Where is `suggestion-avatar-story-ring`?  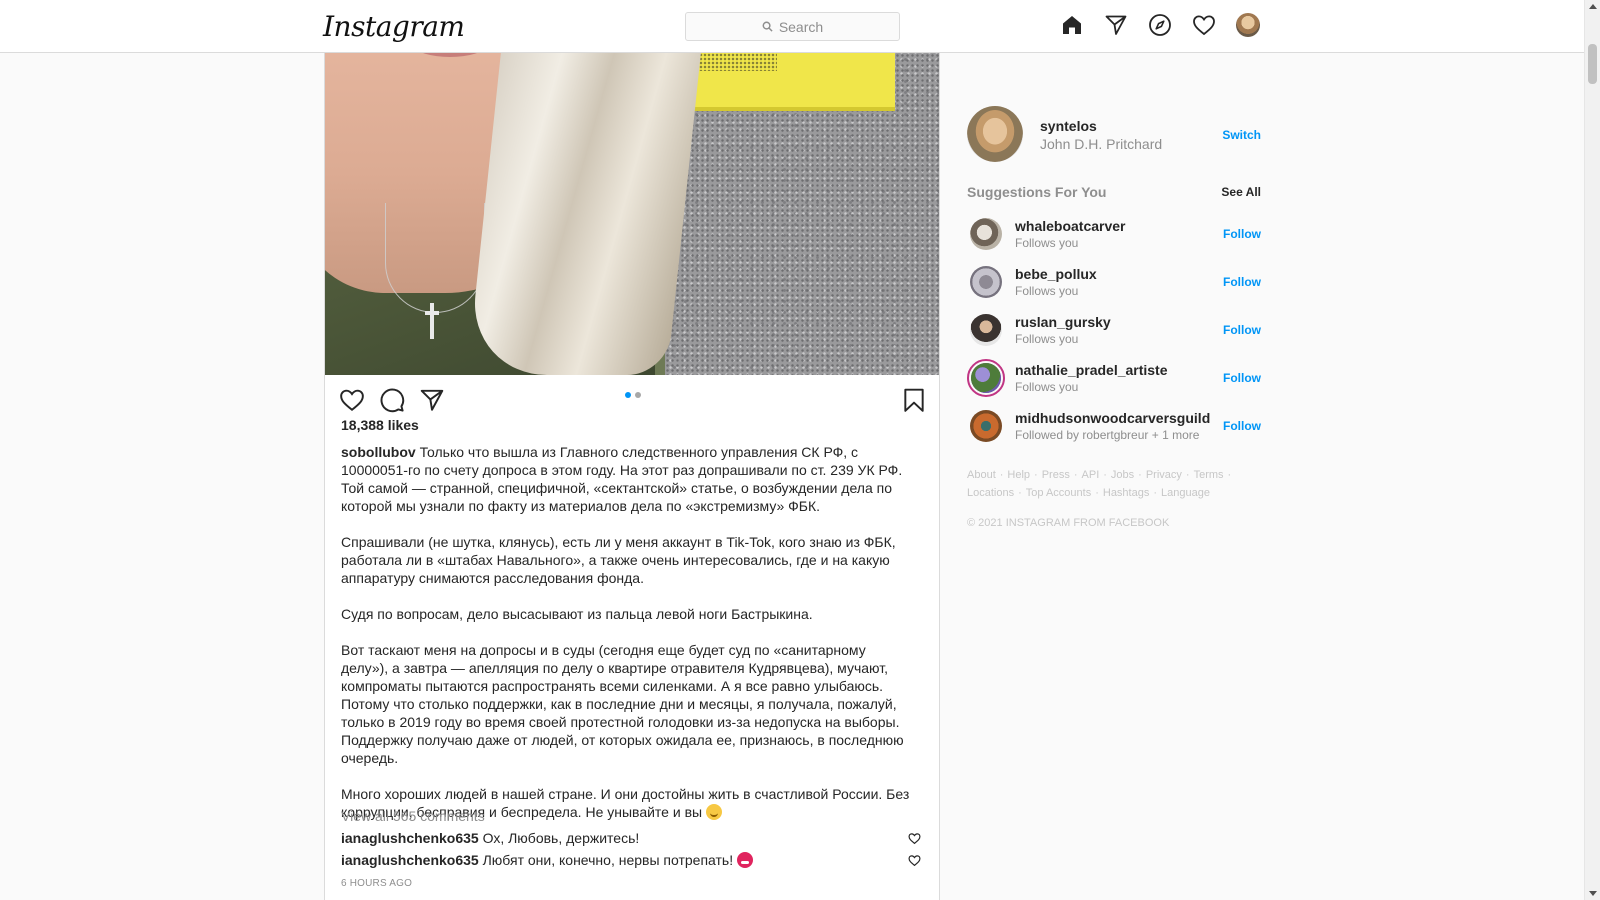
suggestion-avatar-story-ring is located at coordinates (986, 378).